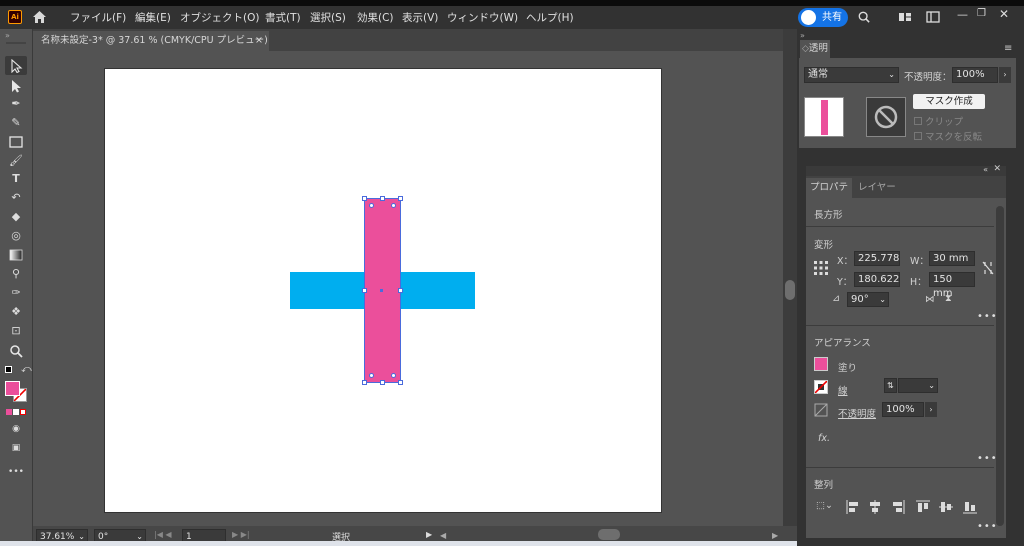 The width and height of the screenshot is (1024, 546). Describe the element at coordinates (790, 277) in the screenshot. I see `vertical-scrollbar` at that location.